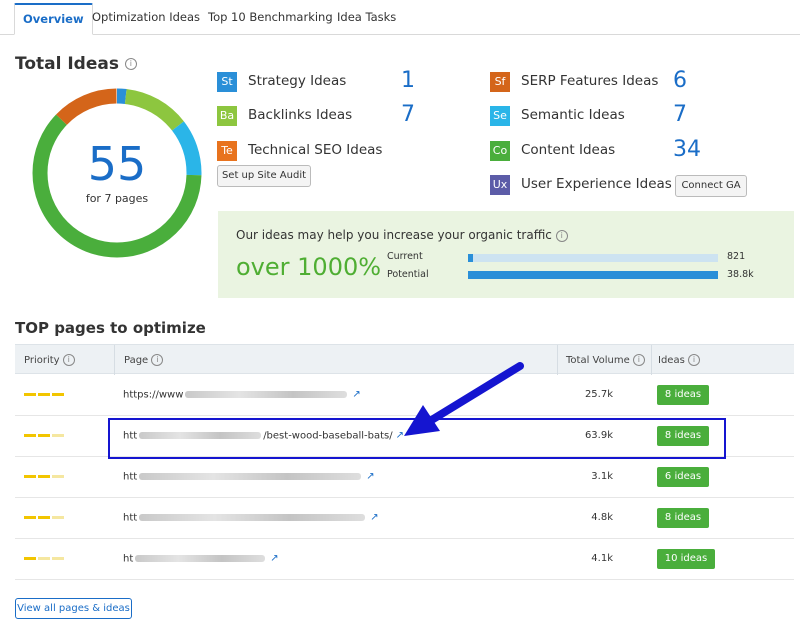 This screenshot has width=800, height=635. I want to click on column-header-ideas: Ideas i, so click(679, 360).